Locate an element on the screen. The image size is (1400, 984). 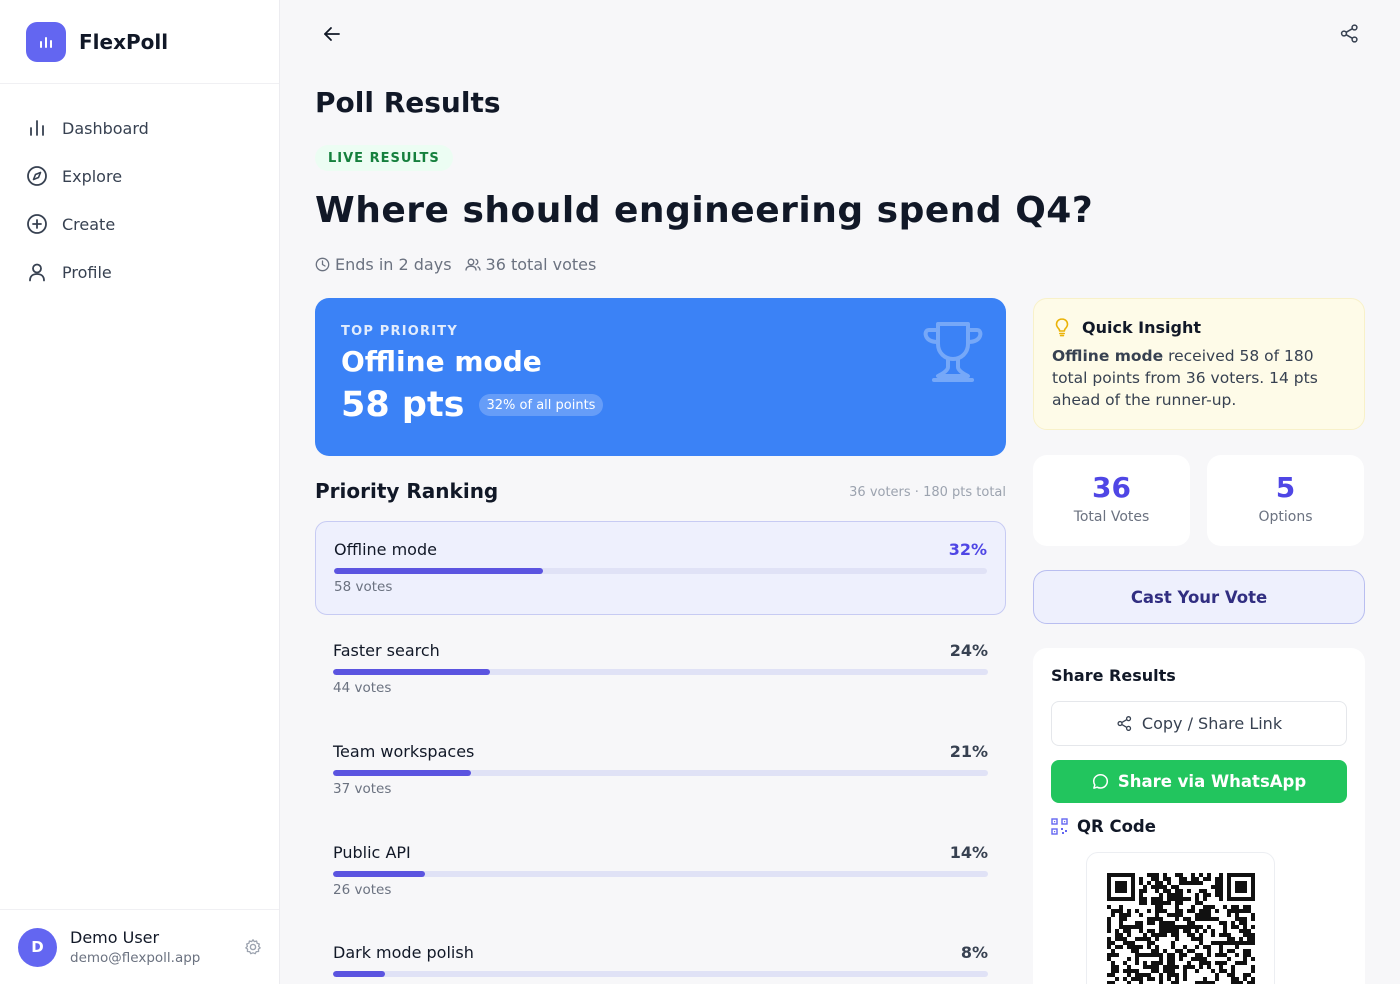
gear-icon is located at coordinates (253, 947).